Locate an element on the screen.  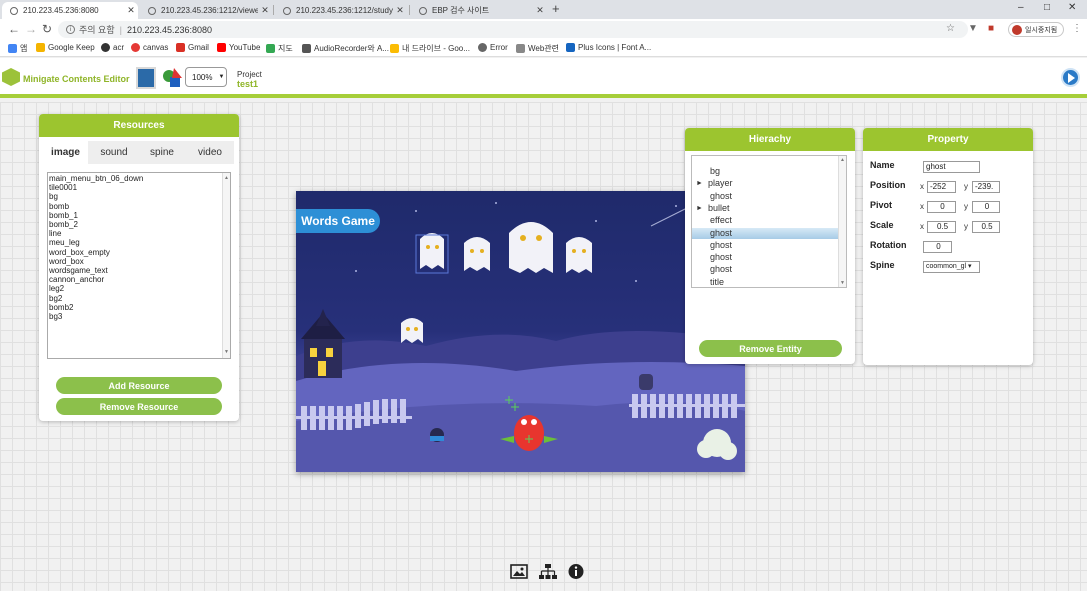
resource-item: cannon_anchor is located at coordinates (139, 279).